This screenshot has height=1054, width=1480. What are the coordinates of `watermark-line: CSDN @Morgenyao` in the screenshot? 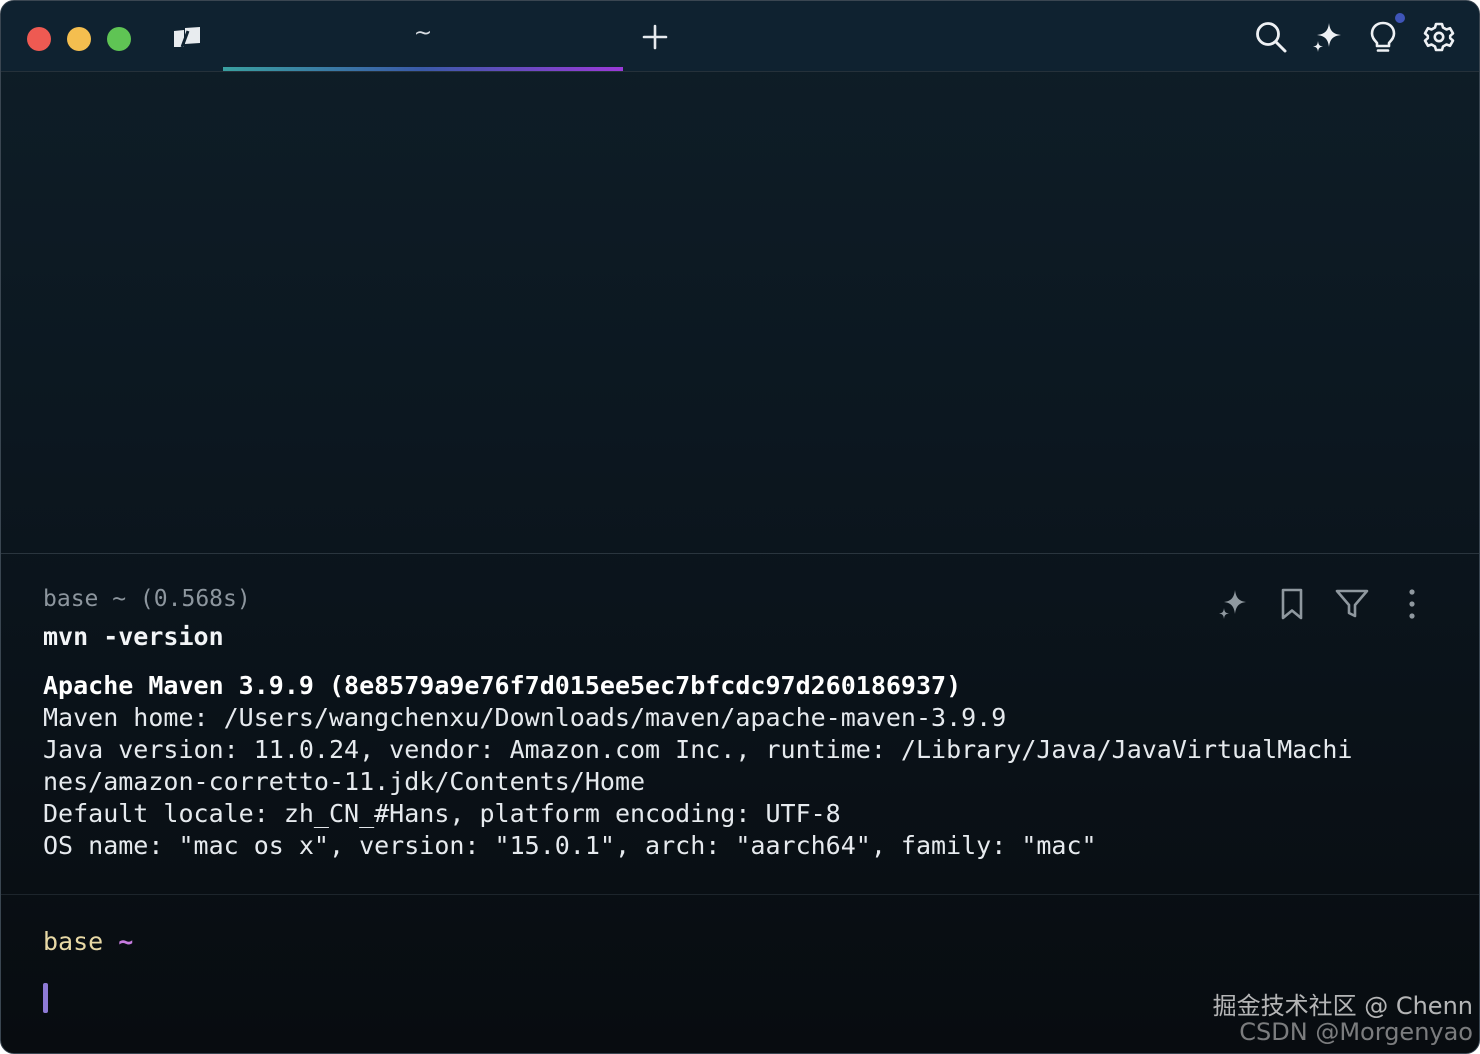 It's located at (1356, 1032).